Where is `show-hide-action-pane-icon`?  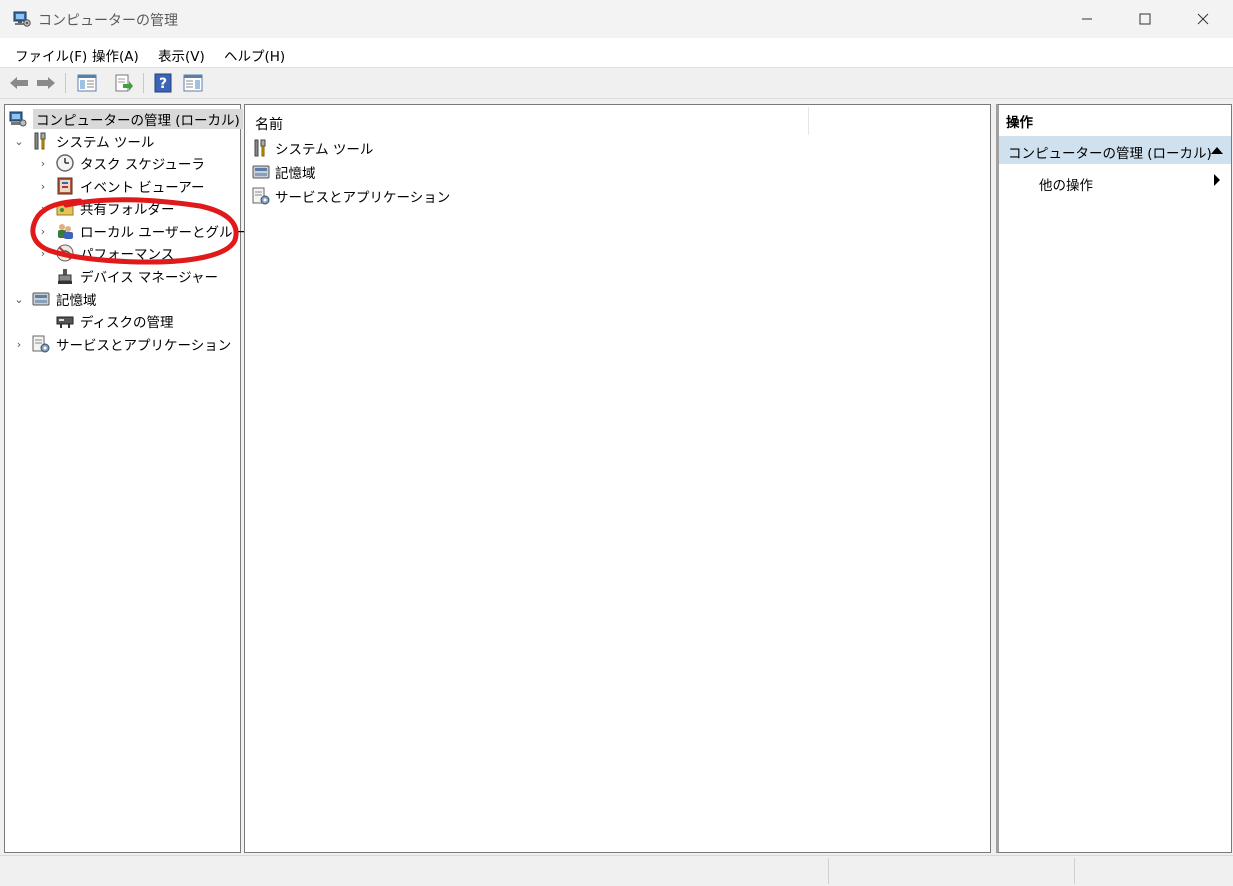 show-hide-action-pane-icon is located at coordinates (193, 83).